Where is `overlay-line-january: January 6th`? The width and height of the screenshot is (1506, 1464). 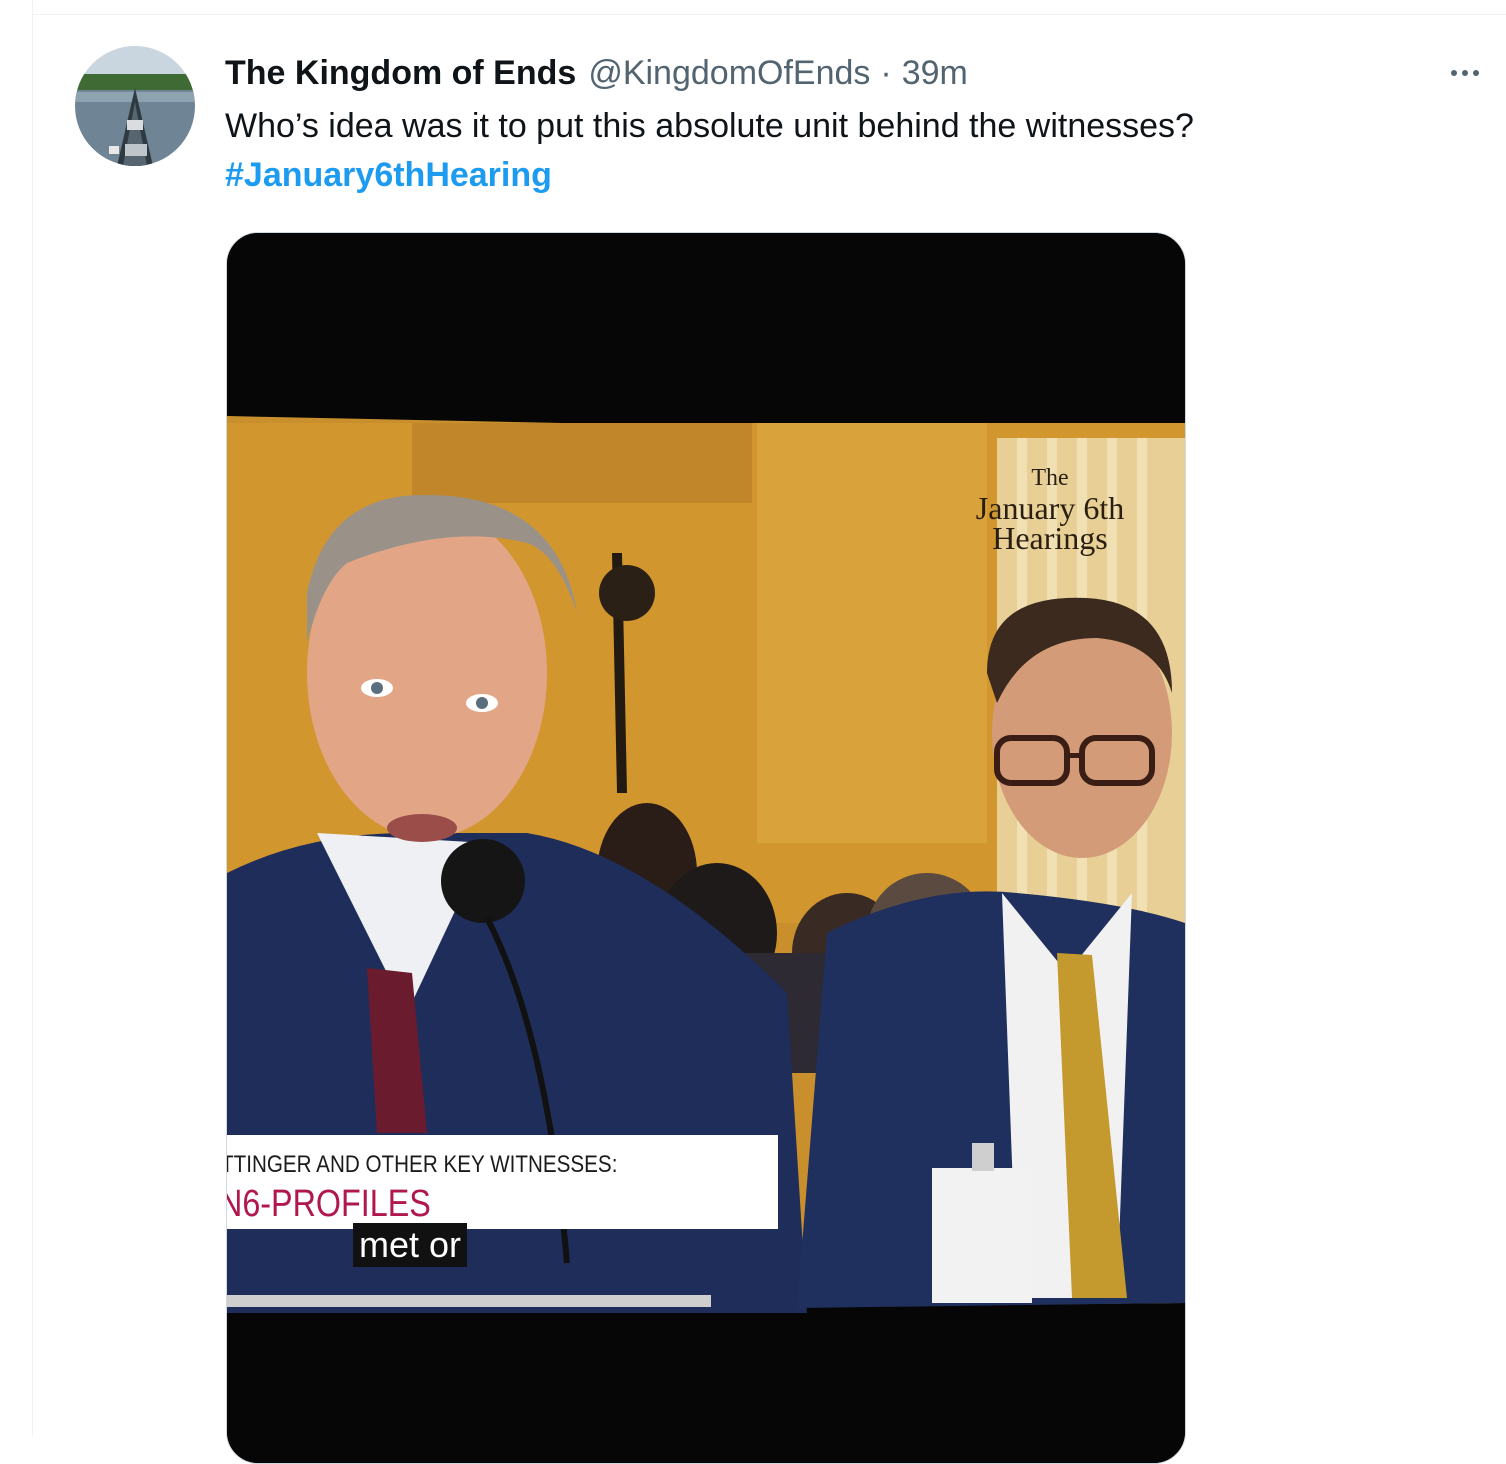 overlay-line-january: January 6th is located at coordinates (1050, 508).